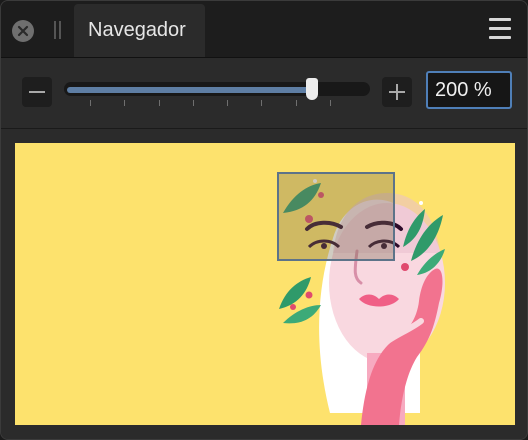  I want to click on plus-icon, so click(397, 92).